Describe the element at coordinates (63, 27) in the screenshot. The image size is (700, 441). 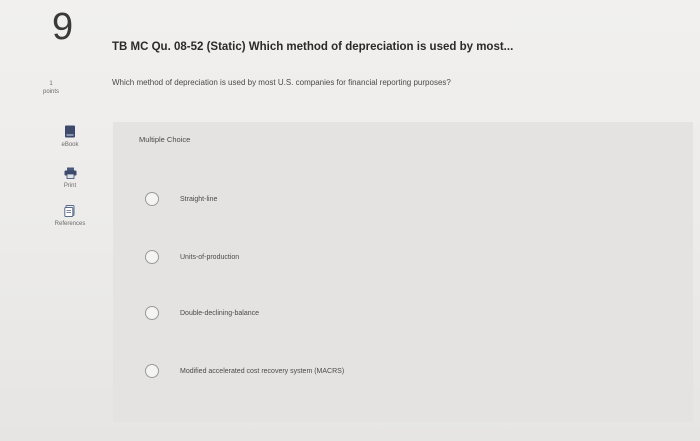
I see `question-number: 9` at that location.